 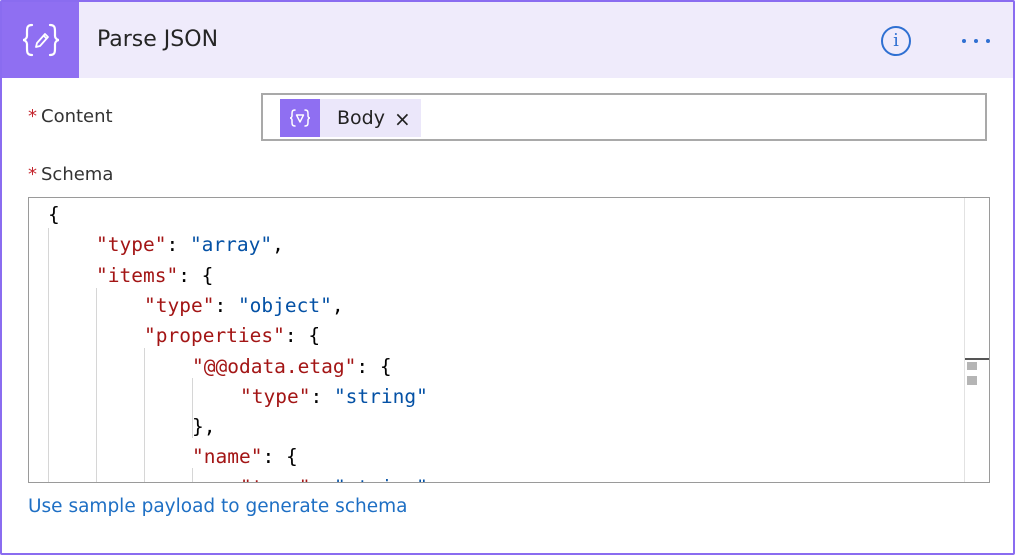 I want to click on code-line: "properties": {, so click(x=232, y=336).